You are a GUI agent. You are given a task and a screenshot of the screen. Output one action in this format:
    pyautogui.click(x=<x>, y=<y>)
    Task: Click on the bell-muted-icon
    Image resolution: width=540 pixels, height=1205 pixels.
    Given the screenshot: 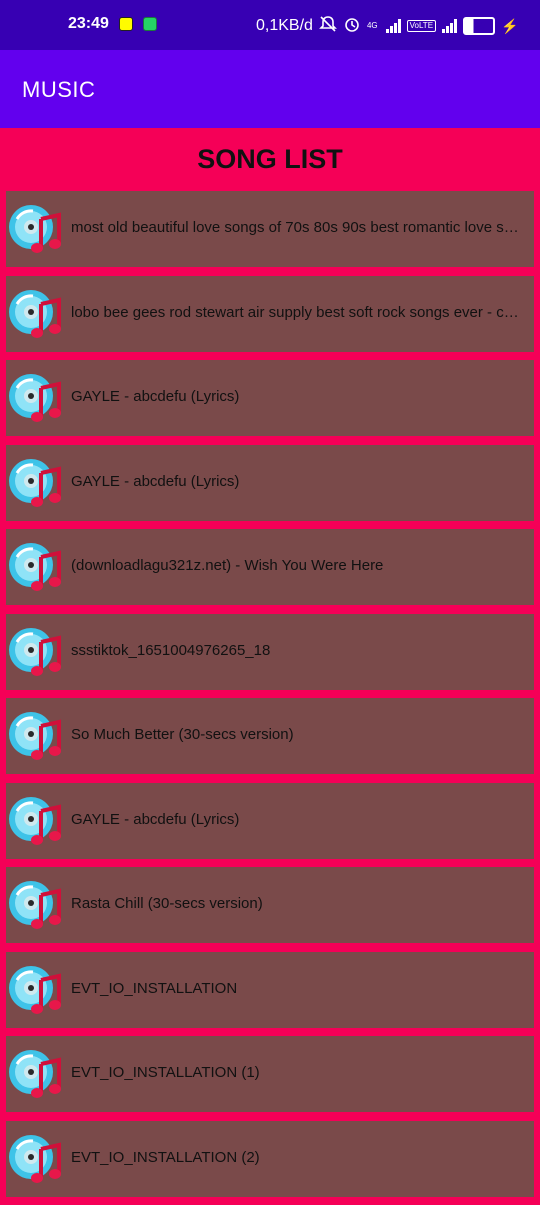 What is the action you would take?
    pyautogui.click(x=328, y=26)
    